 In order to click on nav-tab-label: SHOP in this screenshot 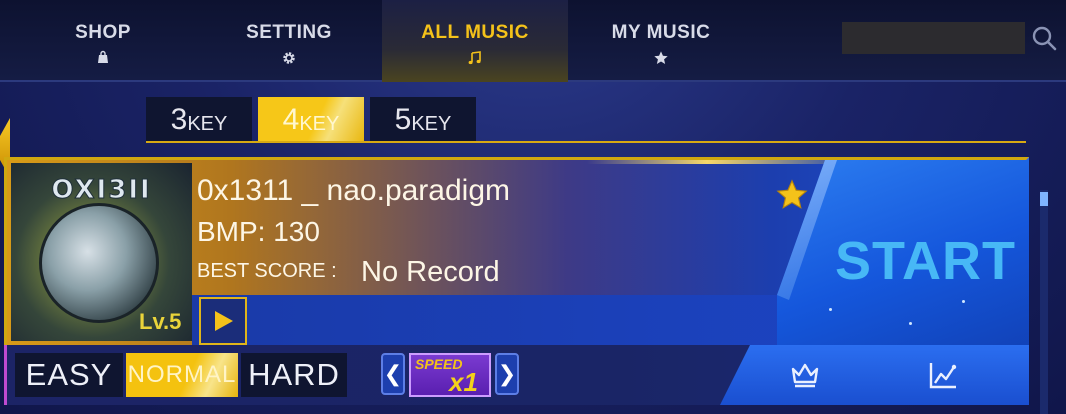, I will do `click(103, 32)`.